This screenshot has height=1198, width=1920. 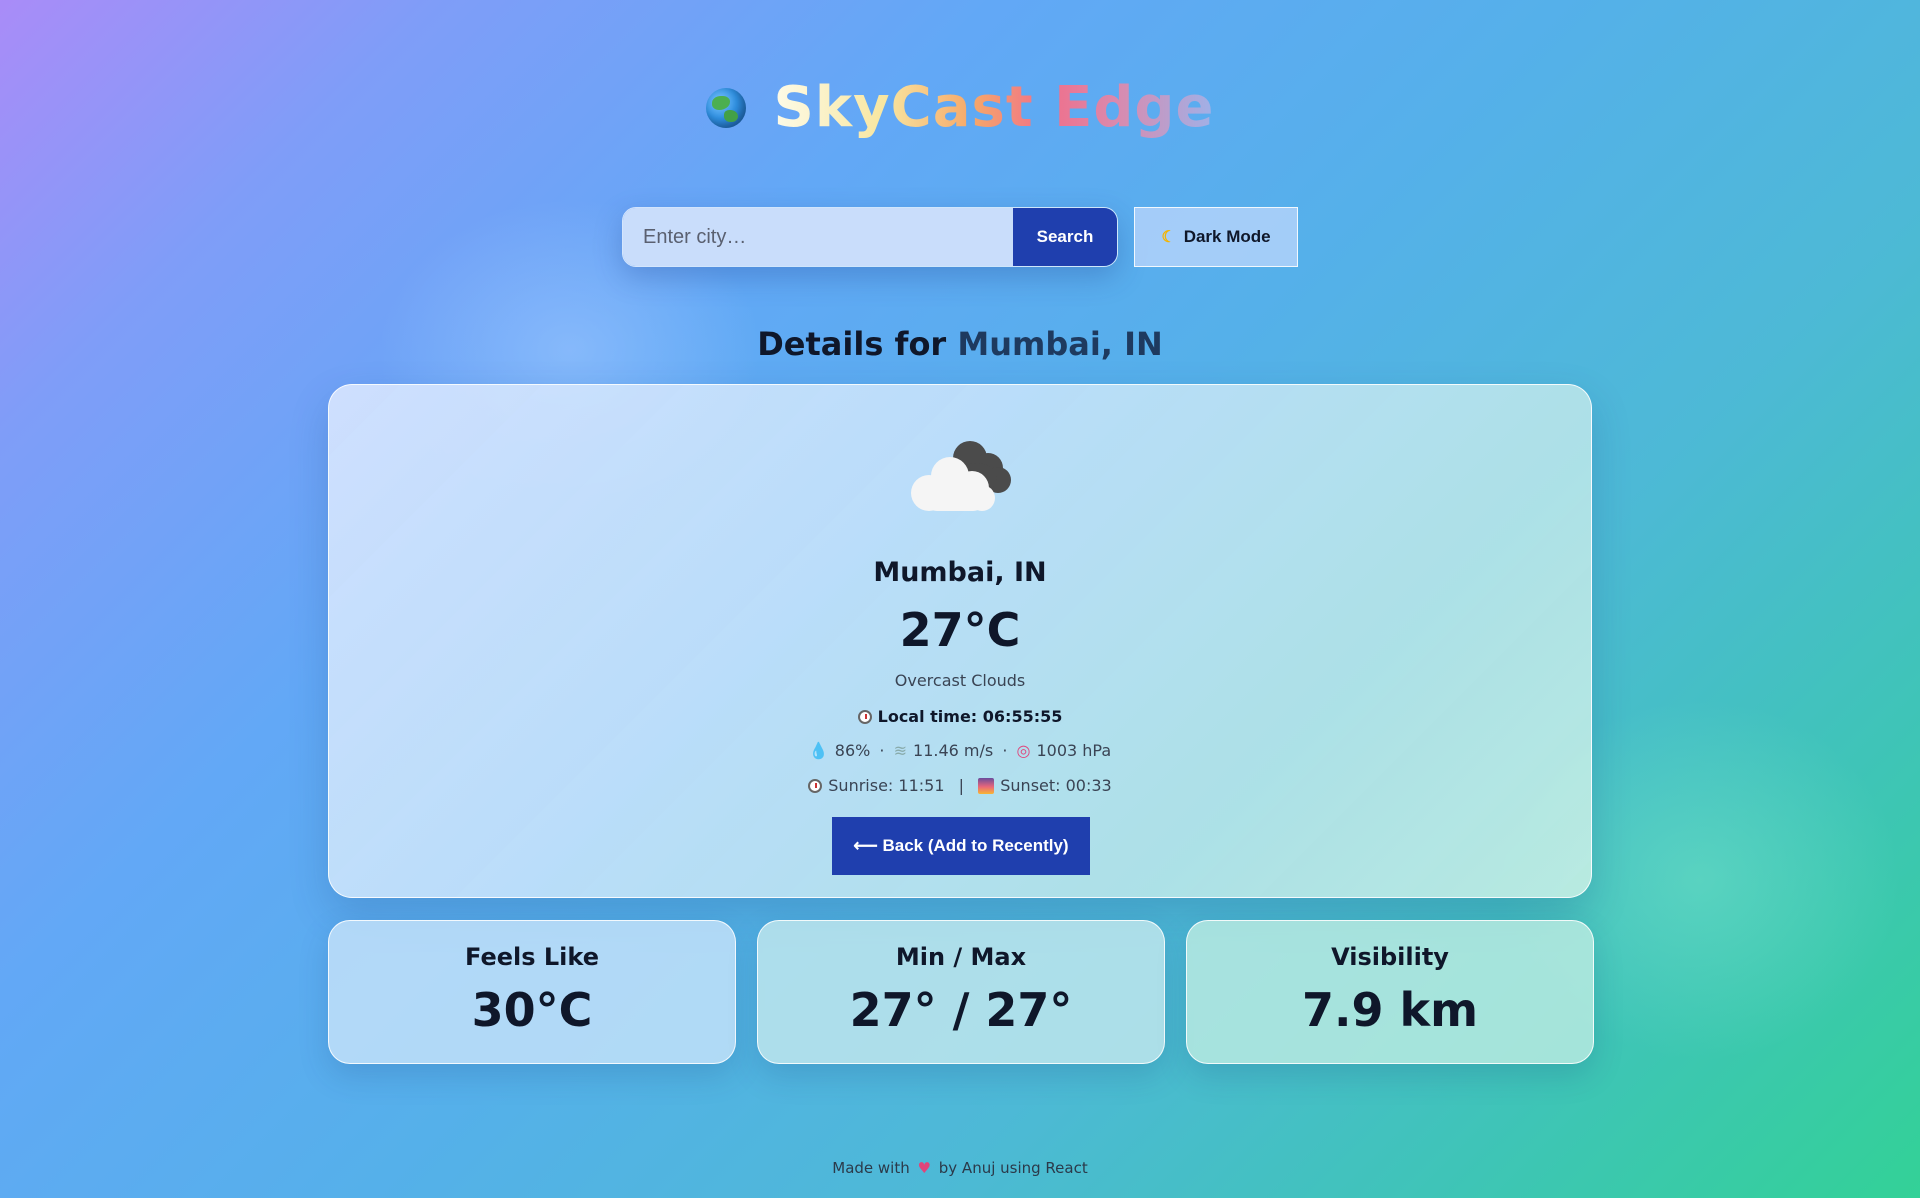 What do you see at coordinates (961, 476) in the screenshot?
I see `cloud-icon` at bounding box center [961, 476].